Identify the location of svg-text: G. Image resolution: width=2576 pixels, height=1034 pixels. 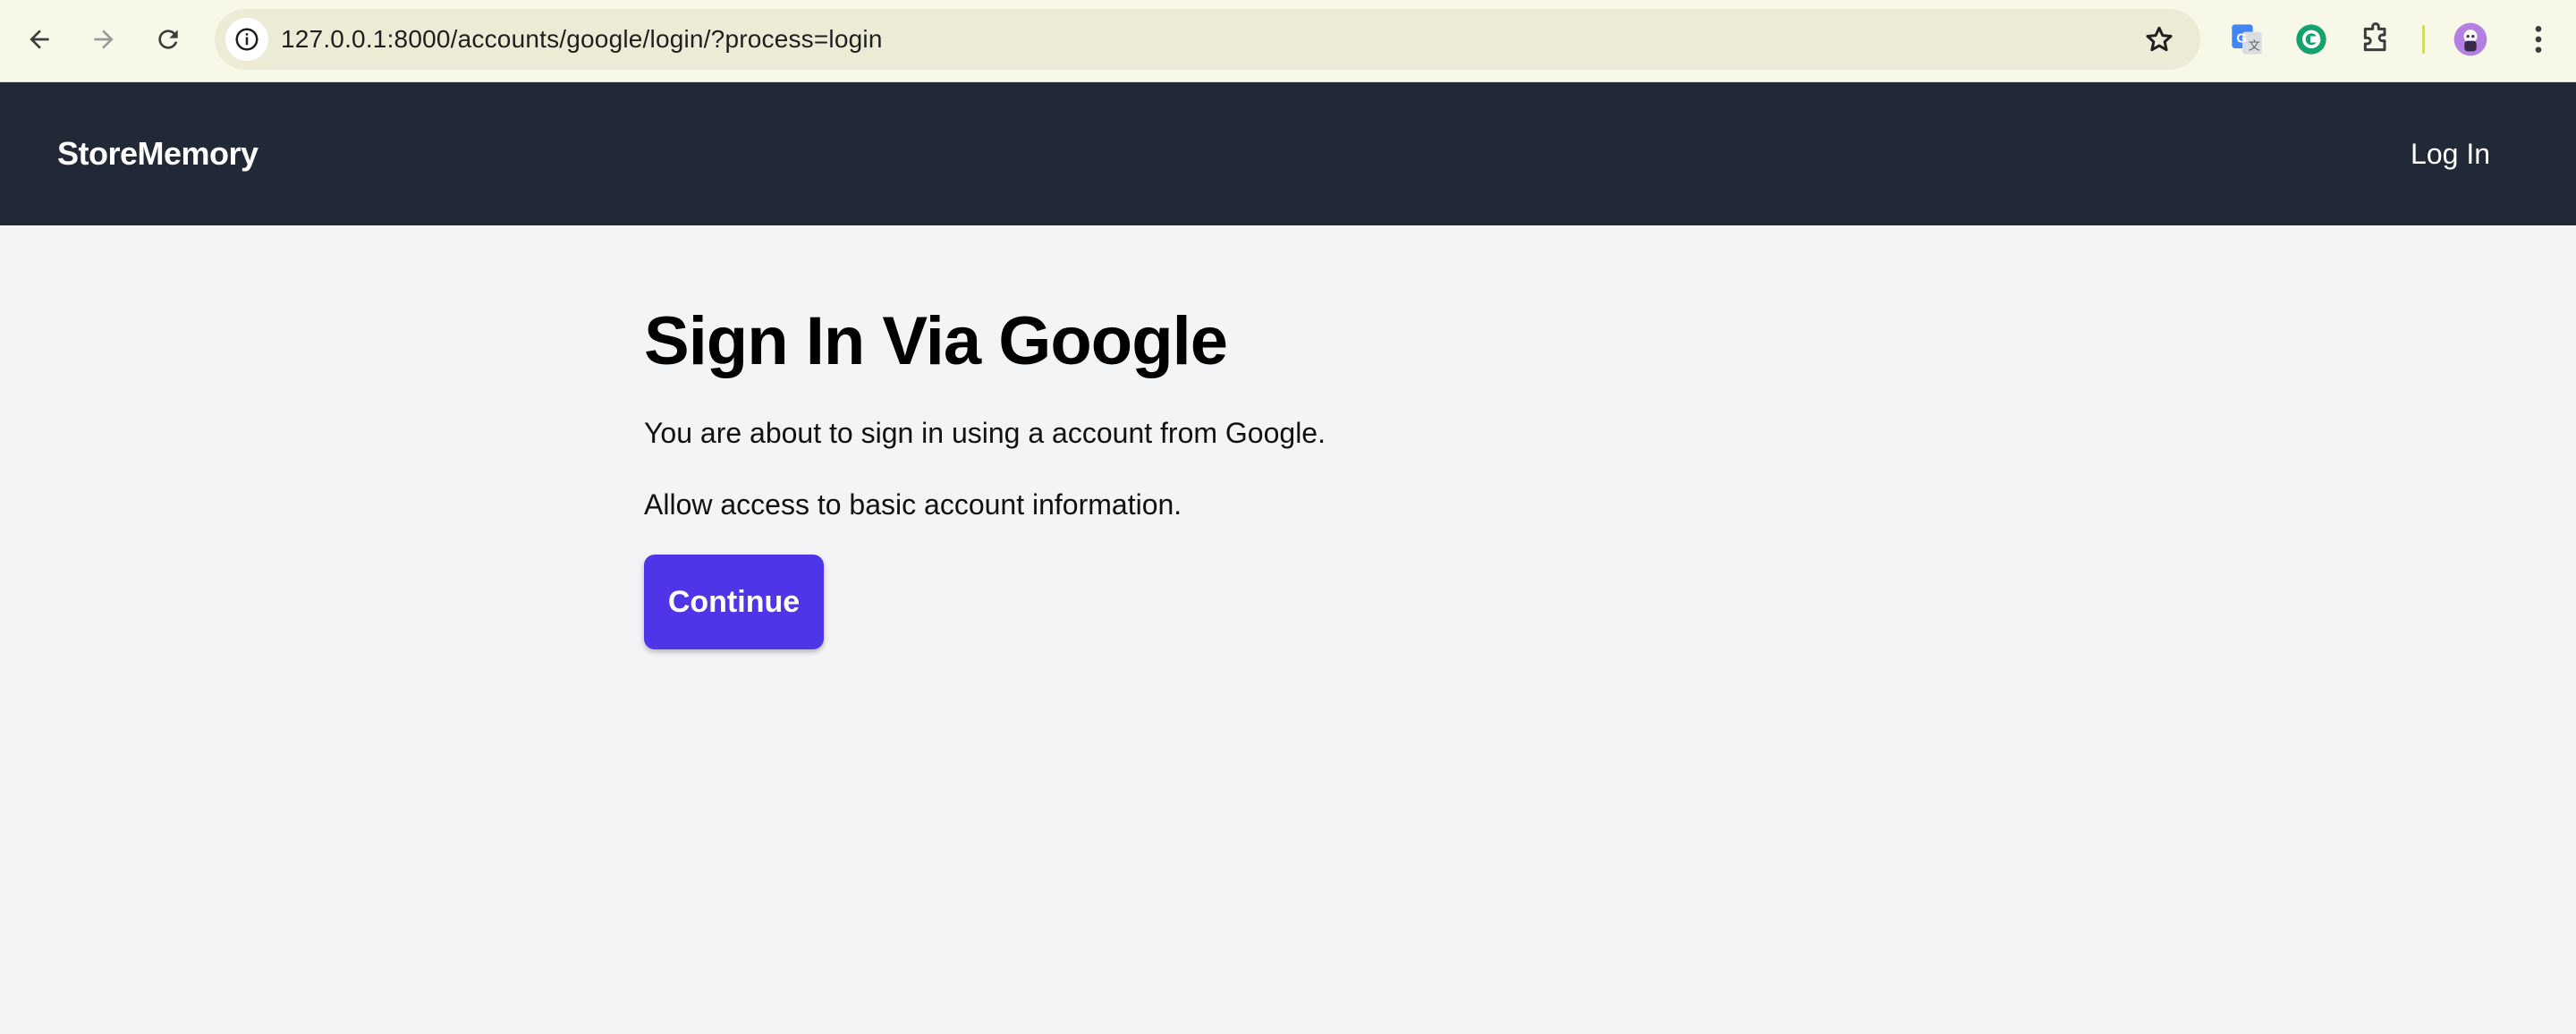
(2241, 38).